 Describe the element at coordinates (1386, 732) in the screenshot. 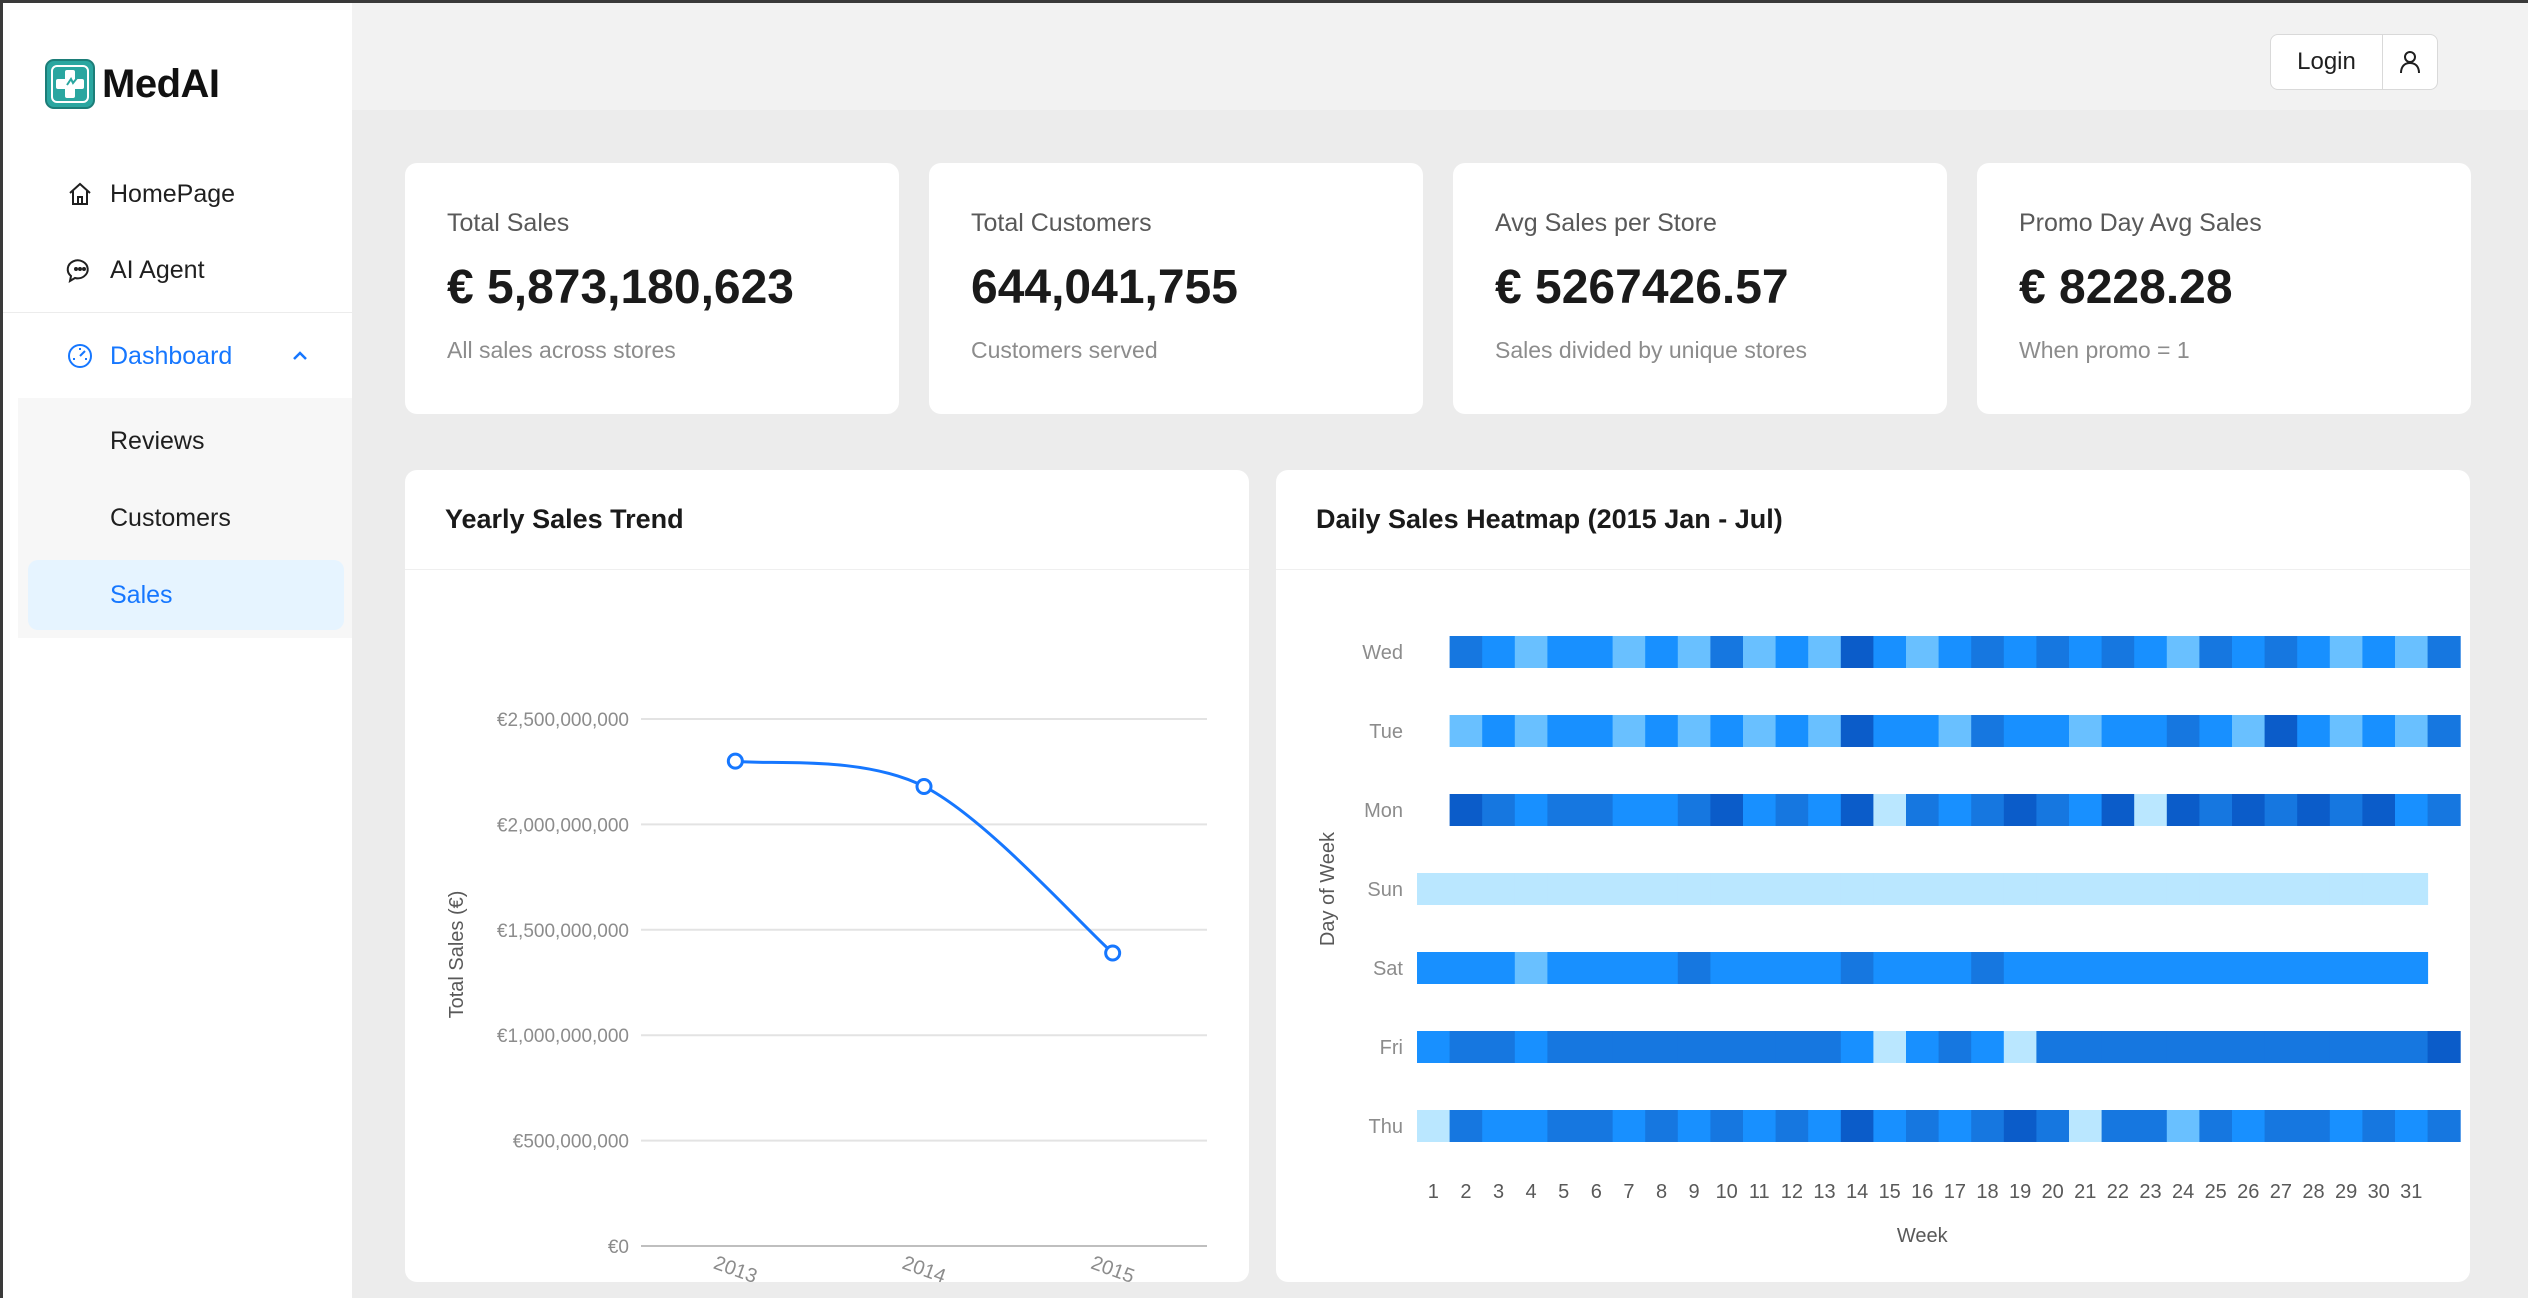

I see `y-tick-label: Tue` at that location.